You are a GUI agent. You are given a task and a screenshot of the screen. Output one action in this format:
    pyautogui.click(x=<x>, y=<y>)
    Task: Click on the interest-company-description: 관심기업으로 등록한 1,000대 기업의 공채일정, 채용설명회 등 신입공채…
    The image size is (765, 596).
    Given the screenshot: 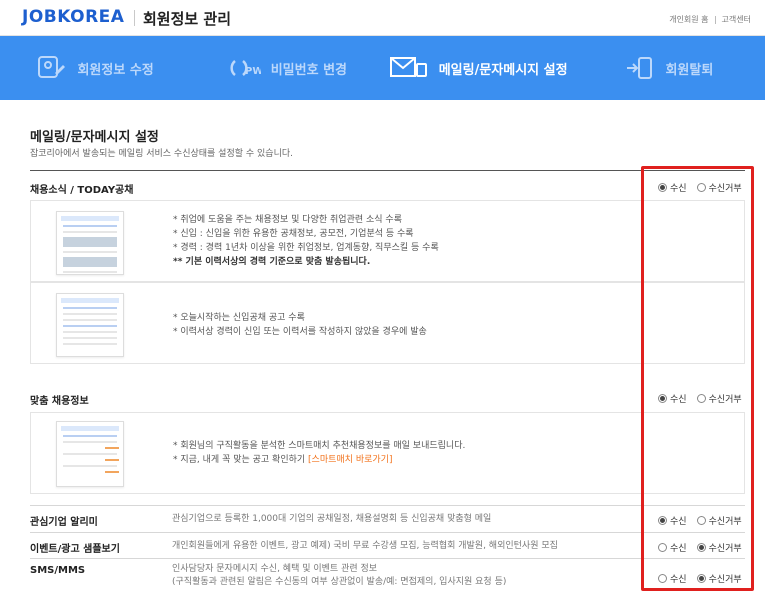 What is the action you would take?
    pyautogui.click(x=332, y=519)
    